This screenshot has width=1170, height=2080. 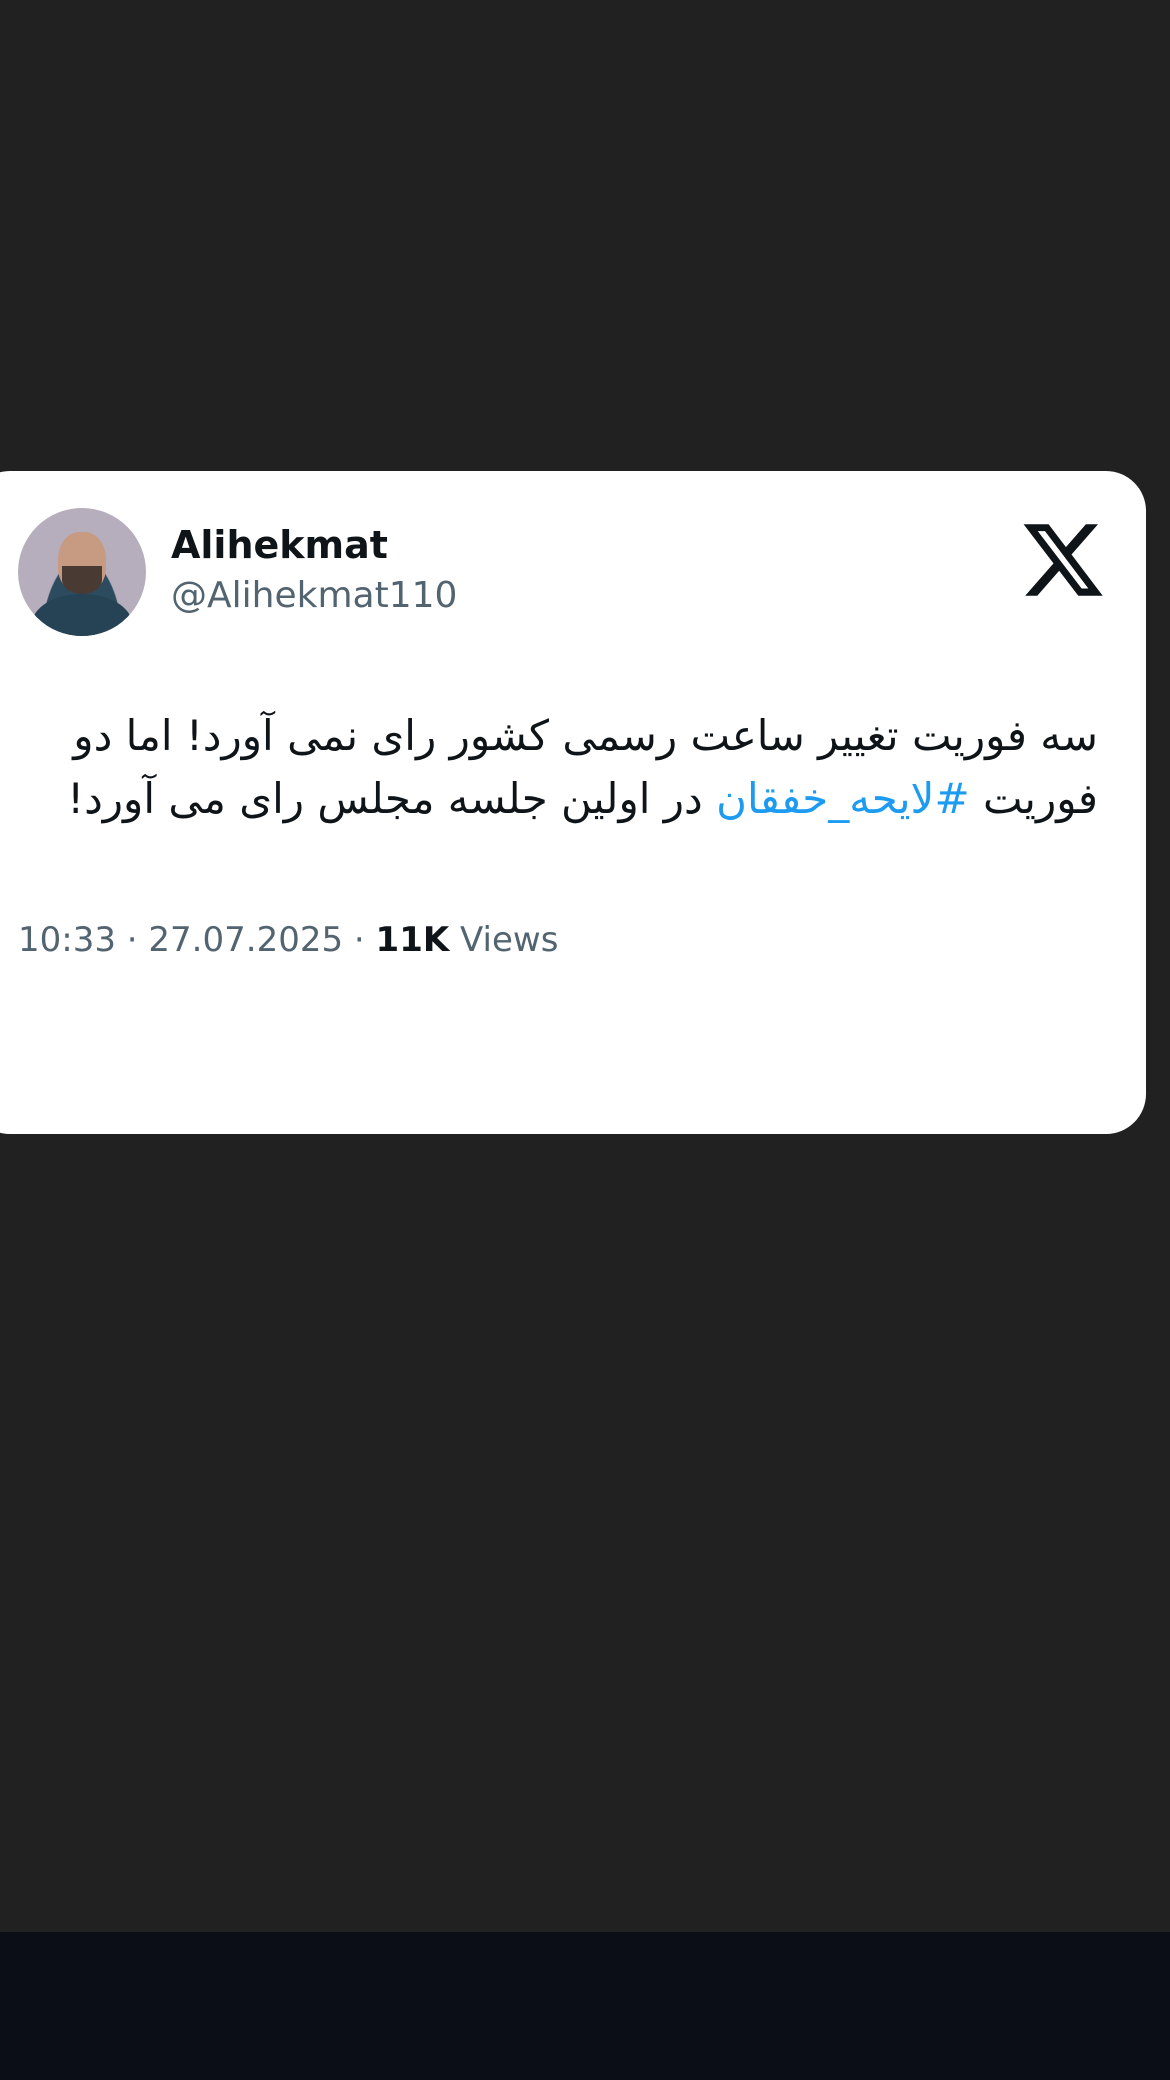 I want to click on views-count: 11K, so click(x=412, y=940).